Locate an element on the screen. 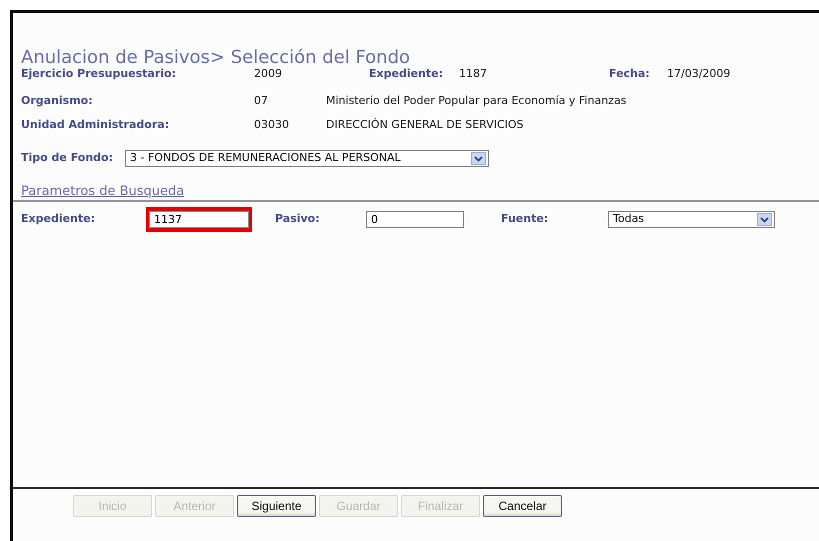 The height and width of the screenshot is (541, 819). field-value: 07 is located at coordinates (261, 100).